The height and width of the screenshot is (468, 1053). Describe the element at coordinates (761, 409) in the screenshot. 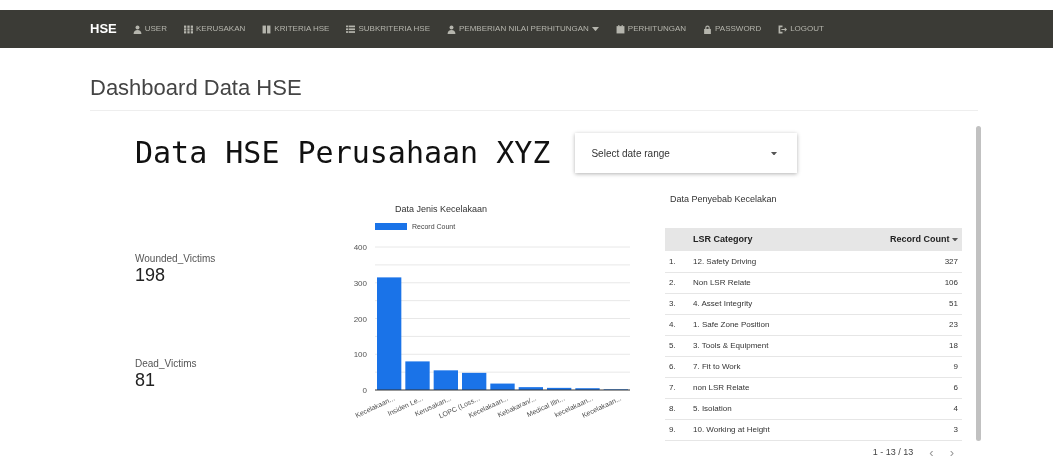

I see `table-cell: 5. Isolation` at that location.